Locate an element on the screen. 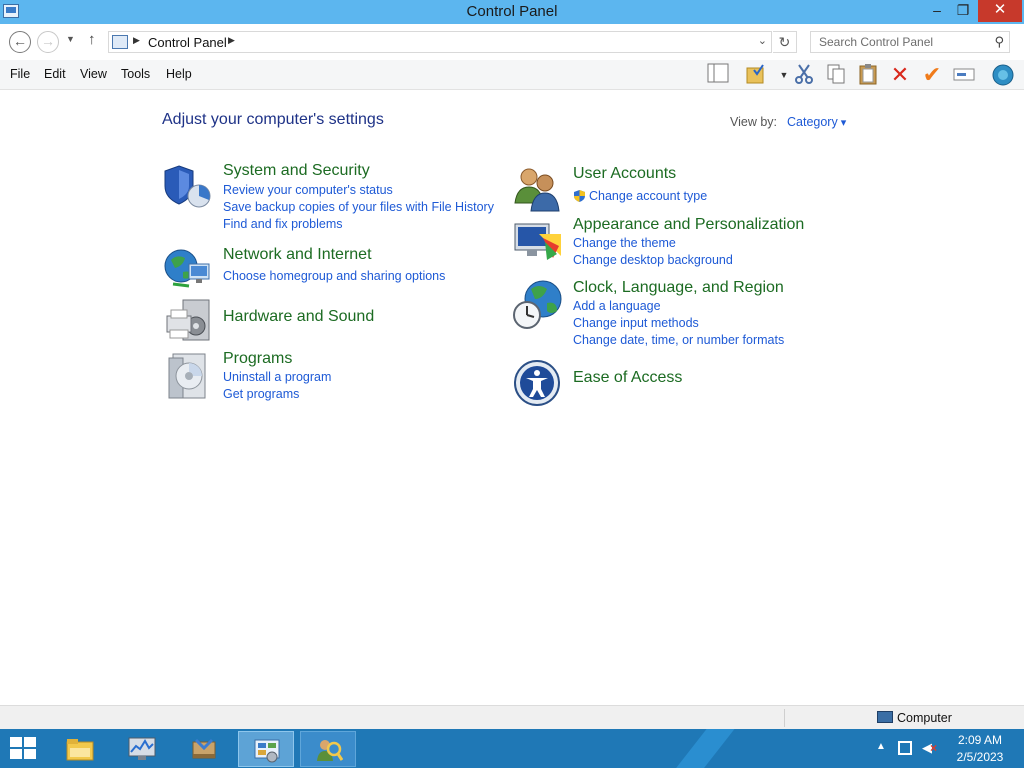  file-explorer-icon is located at coordinates (80, 749).